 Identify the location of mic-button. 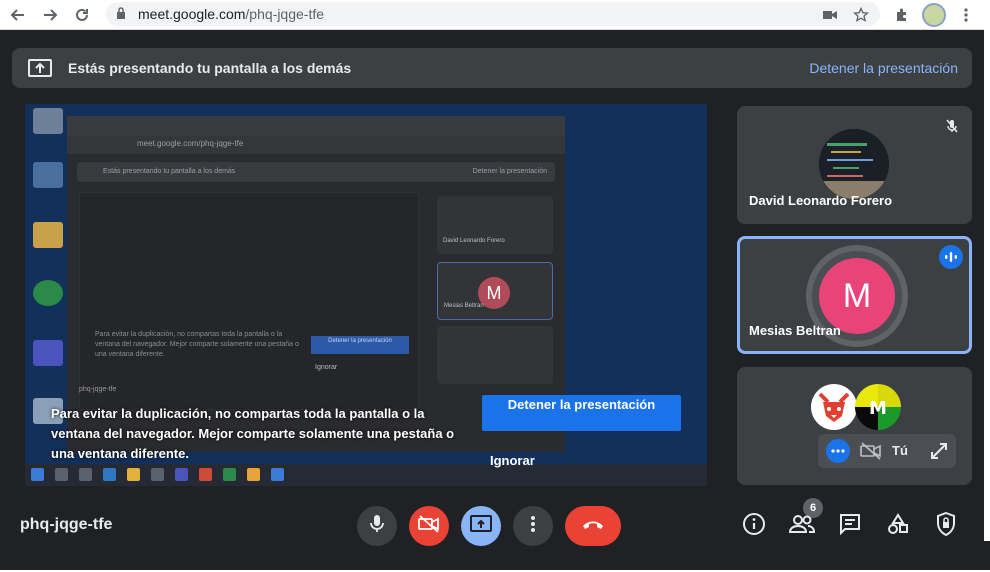
(377, 526).